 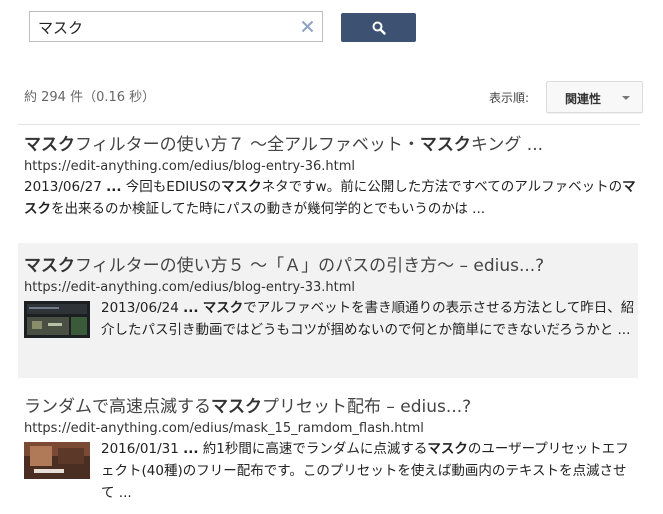 I want to click on result-title: ランダムで高速点滅するマスクプリセット配布 – edius...?, so click(x=331, y=407).